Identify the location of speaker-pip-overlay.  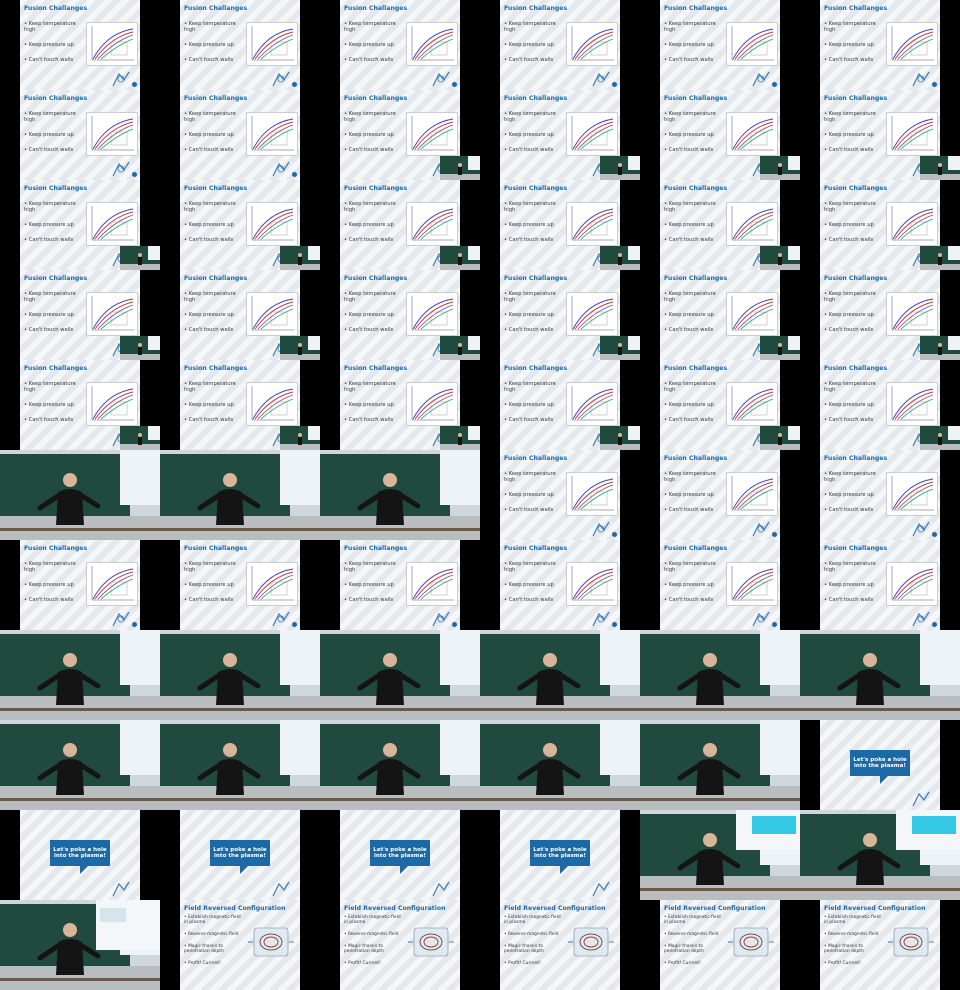
(620, 348).